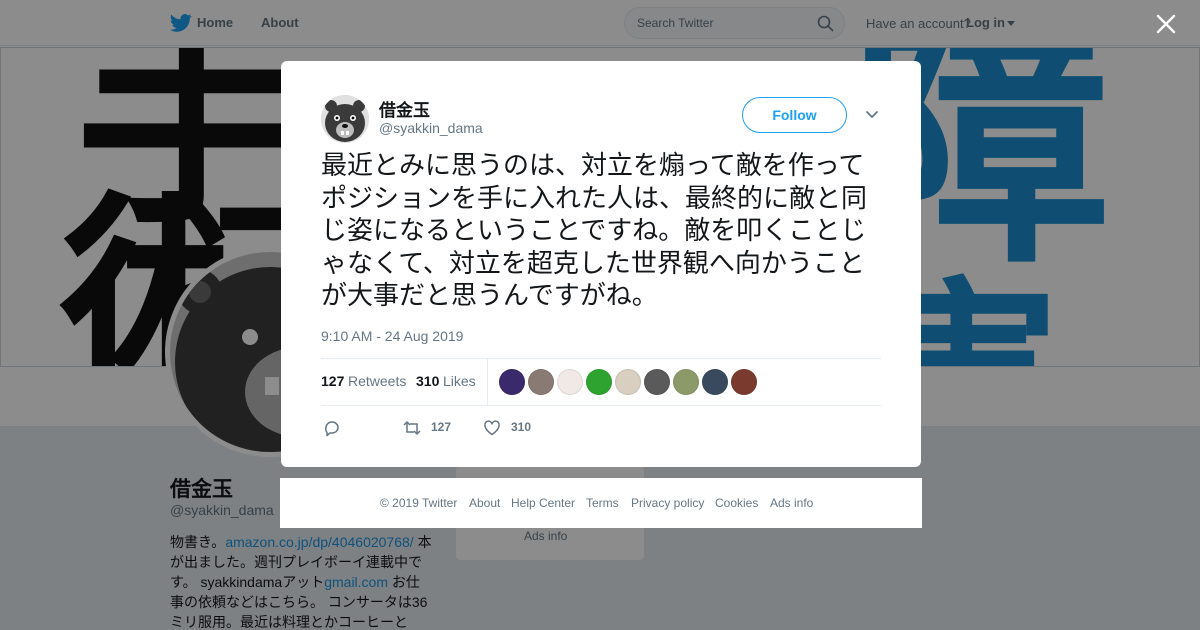 Image resolution: width=1200 pixels, height=630 pixels. What do you see at coordinates (492, 428) in the screenshot?
I see `heart-icon` at bounding box center [492, 428].